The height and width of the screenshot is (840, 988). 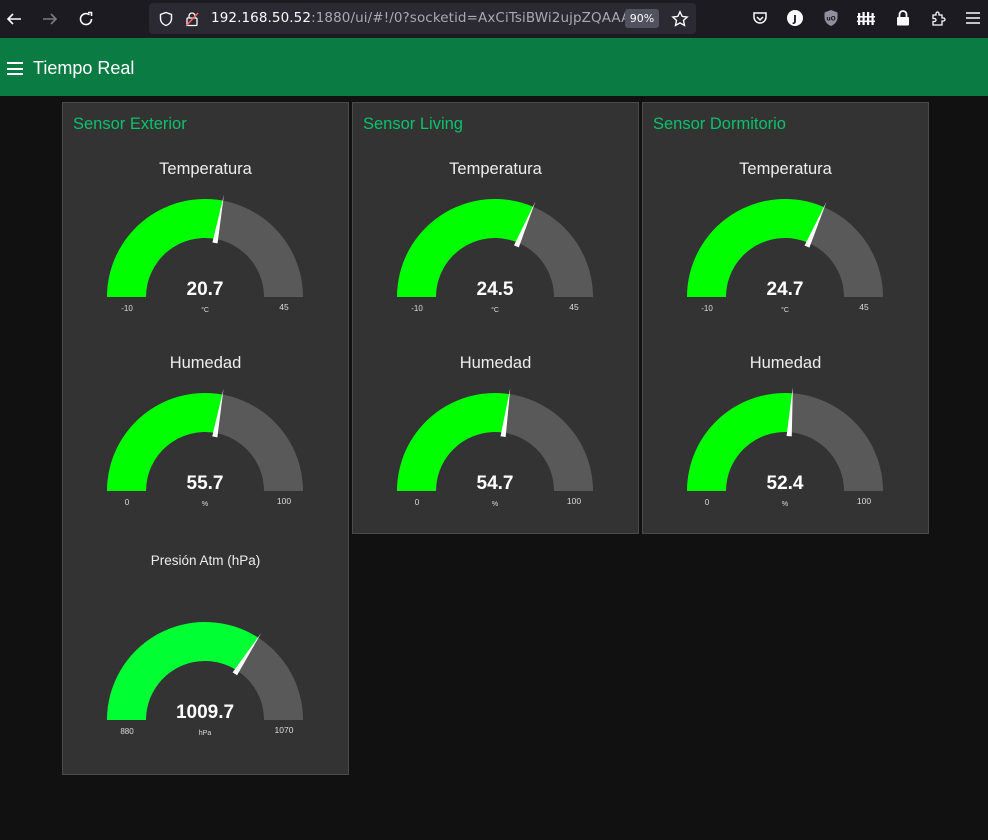 I want to click on humidity-gauge: 54.7% 0 100, so click(x=495, y=448).